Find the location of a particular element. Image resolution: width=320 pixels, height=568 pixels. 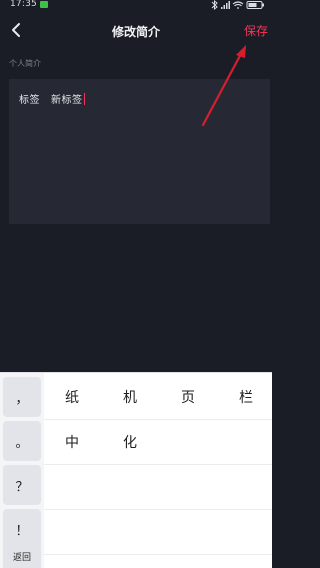

candidate-item: 中 is located at coordinates (72, 442).